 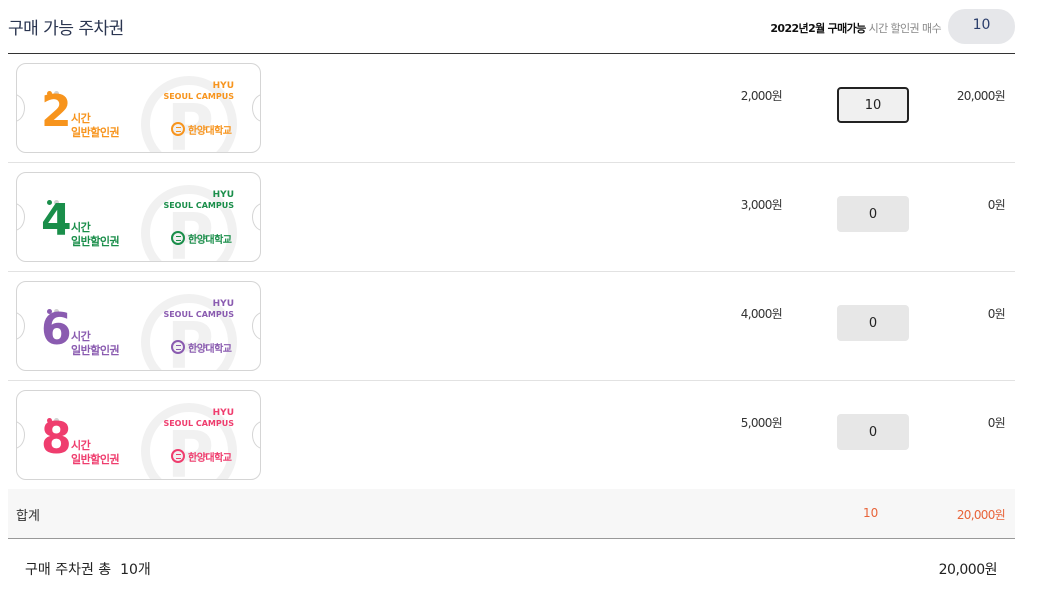 What do you see at coordinates (56, 220) in the screenshot?
I see `ticket-hours-number: 4` at bounding box center [56, 220].